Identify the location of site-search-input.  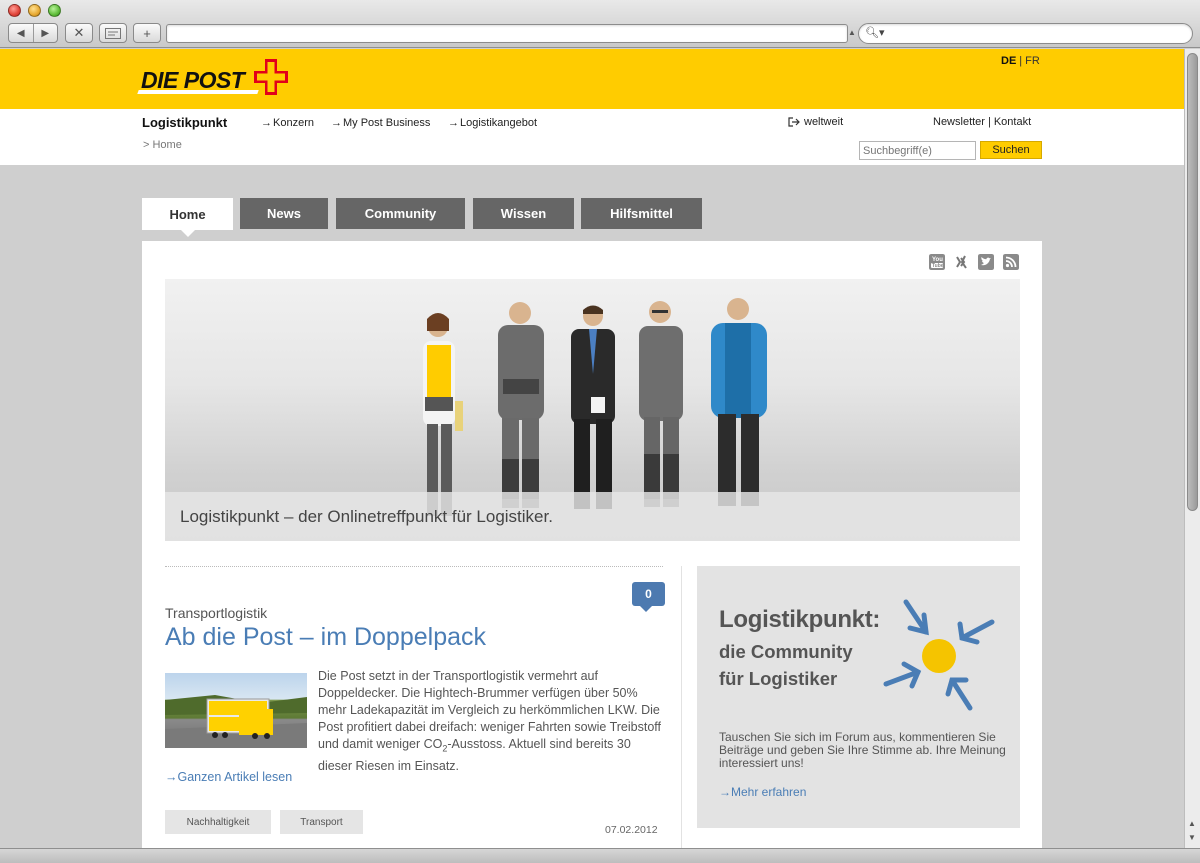
(917, 150).